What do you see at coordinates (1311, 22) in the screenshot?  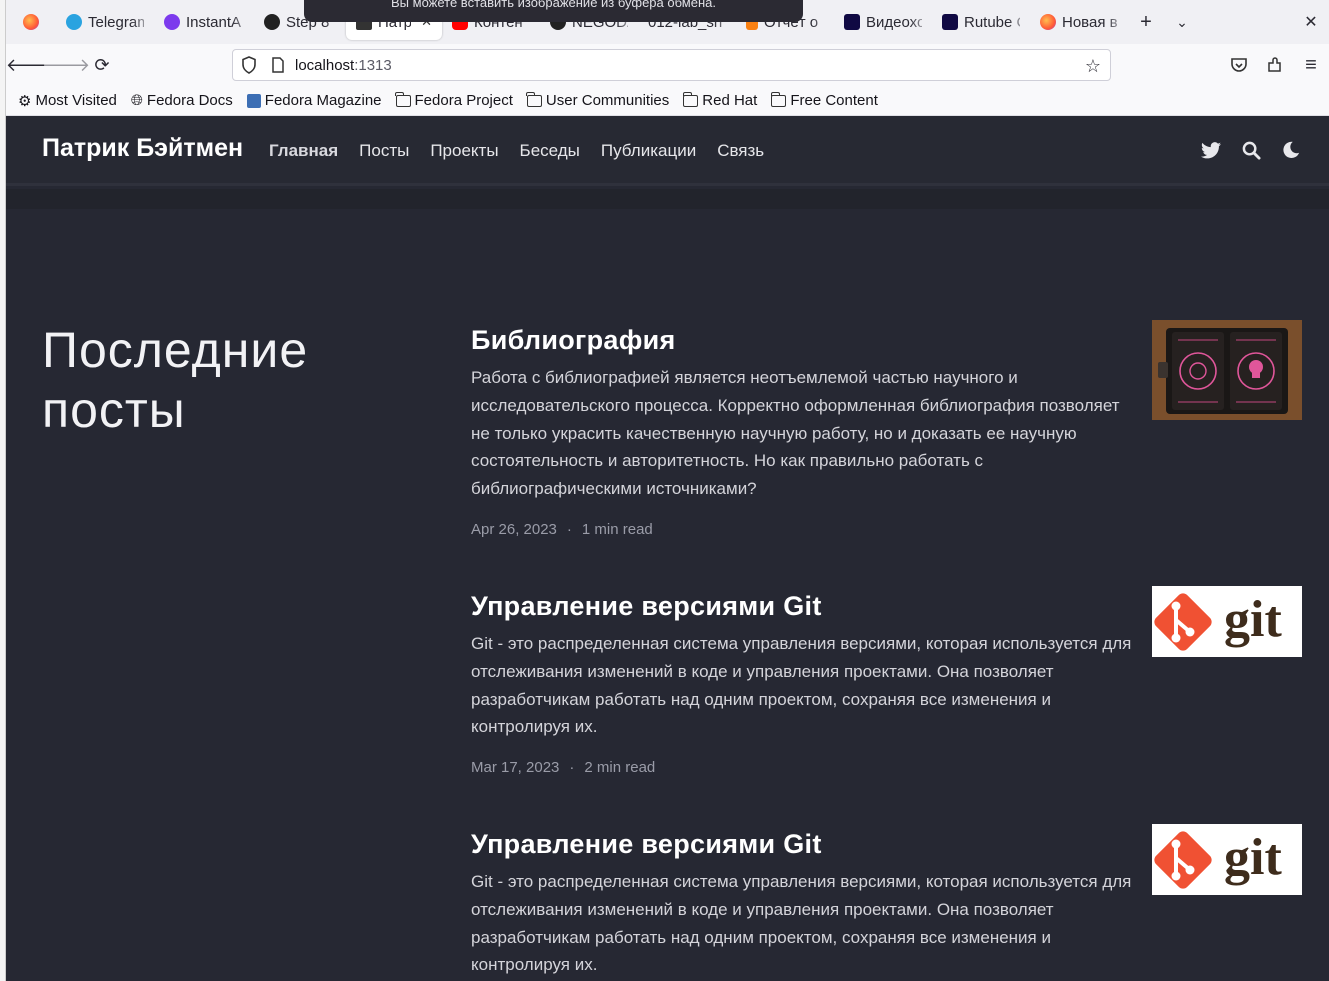 I see `close-window-button: ✕` at bounding box center [1311, 22].